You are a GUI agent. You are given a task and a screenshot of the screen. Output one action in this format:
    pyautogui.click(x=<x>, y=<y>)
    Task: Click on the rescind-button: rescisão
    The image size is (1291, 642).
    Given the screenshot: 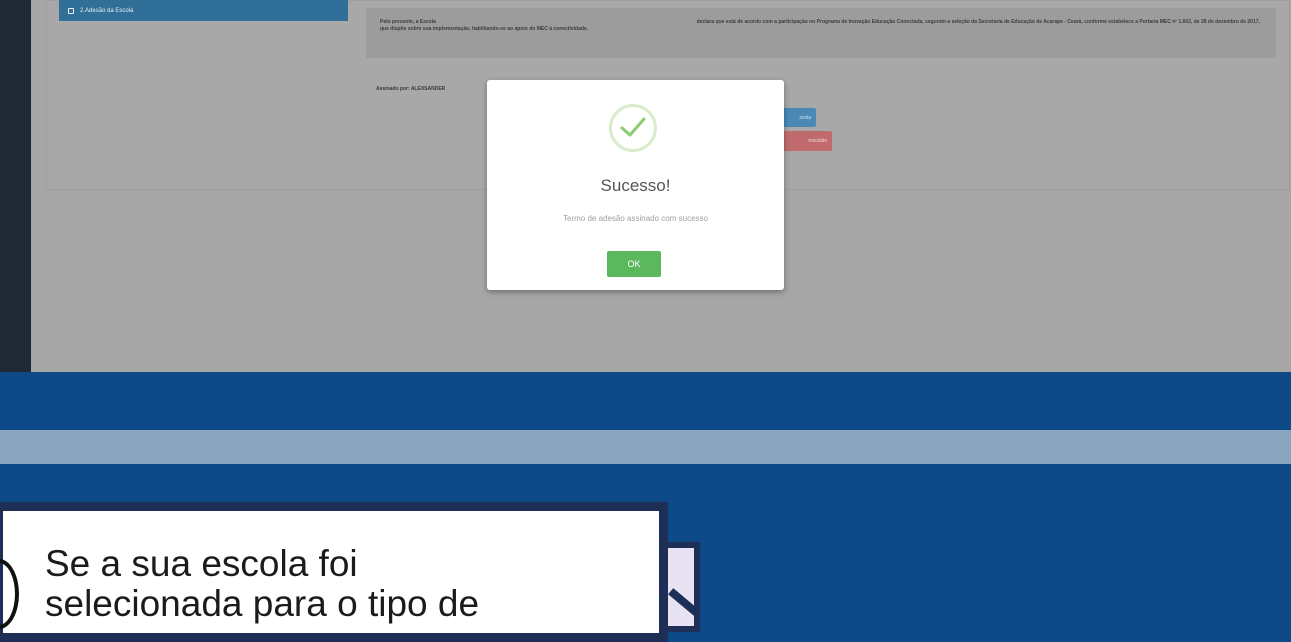 What is the action you would take?
    pyautogui.click(x=806, y=141)
    